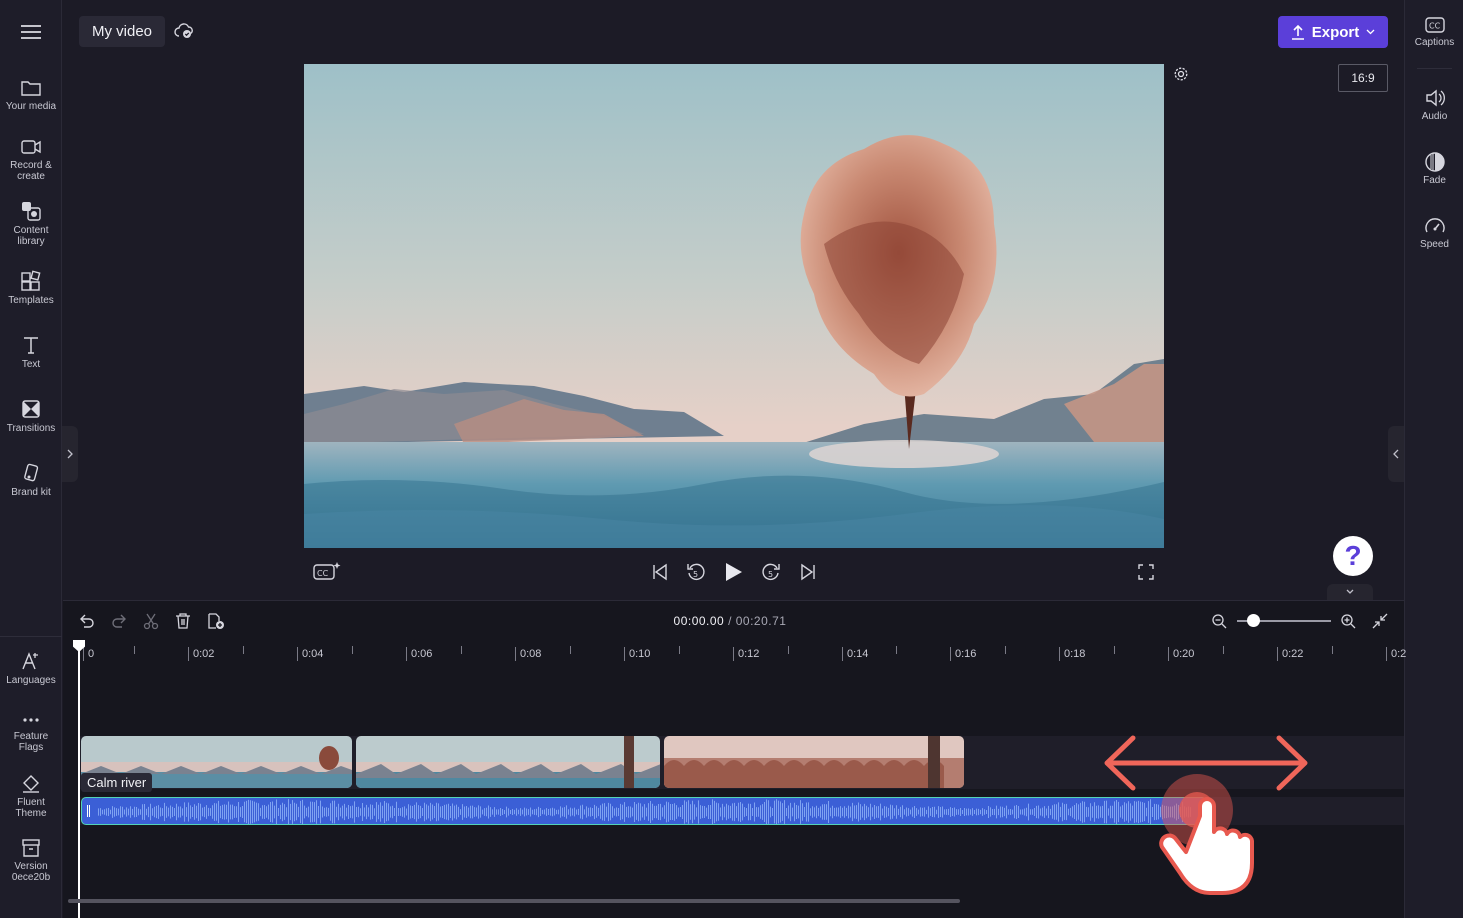 This screenshot has height=918, width=1463. I want to click on fade-icon, so click(1434, 162).